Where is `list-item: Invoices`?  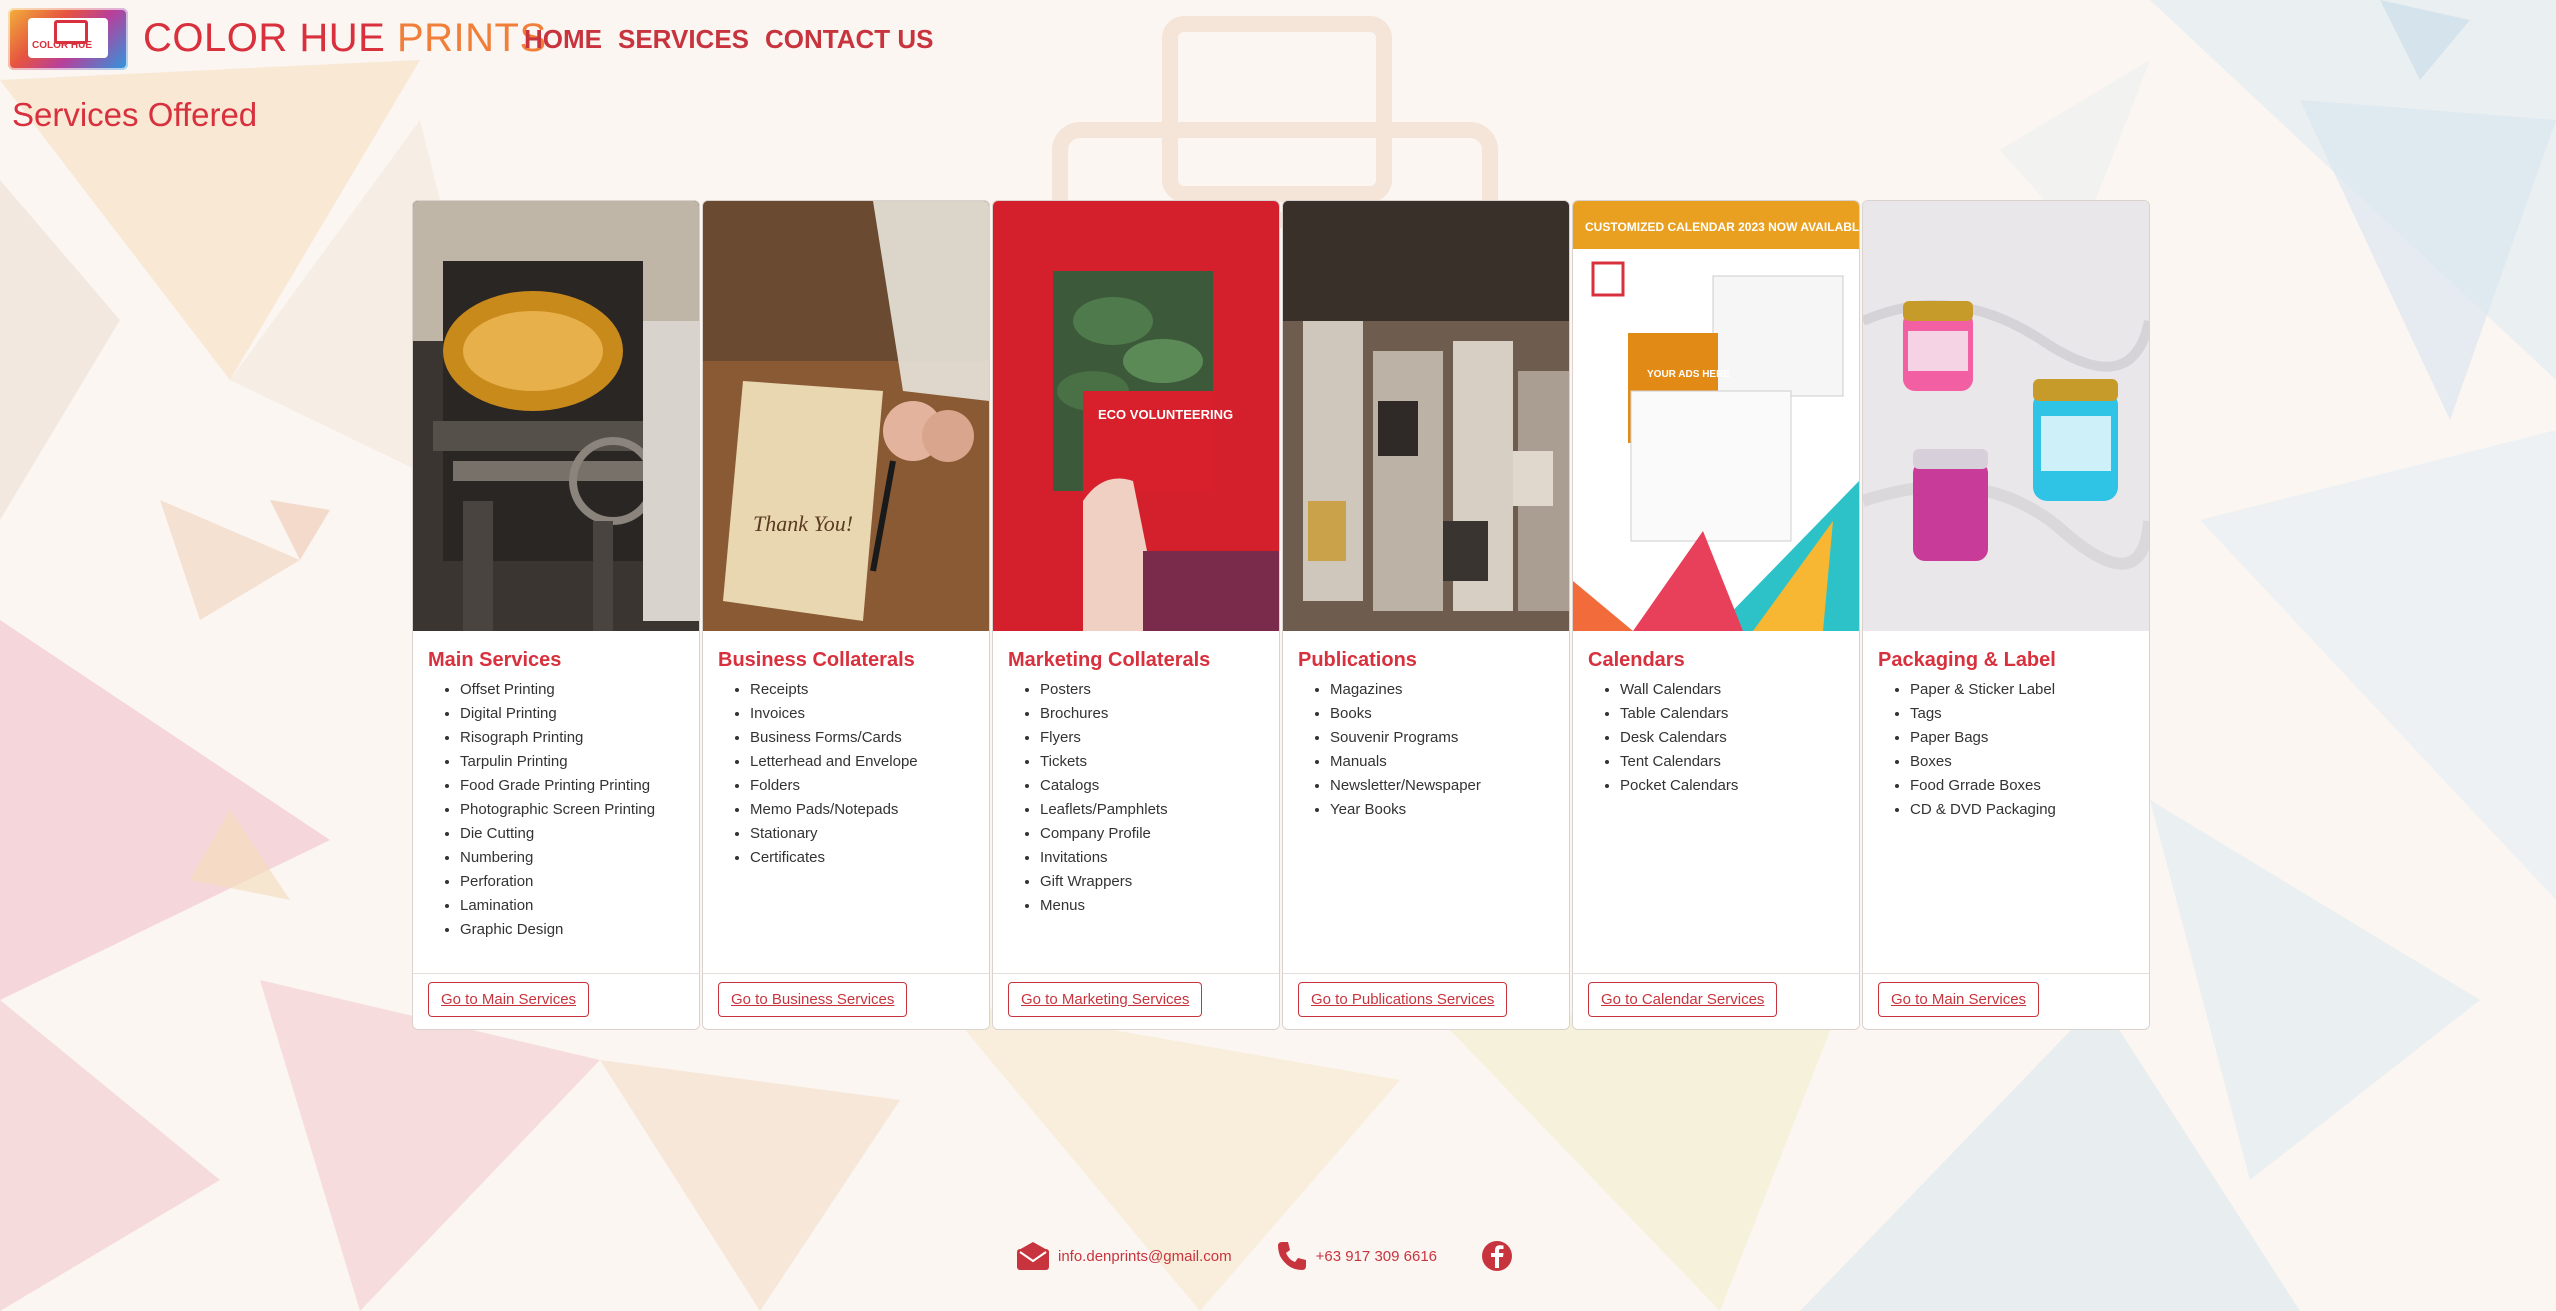 list-item: Invoices is located at coordinates (869, 714).